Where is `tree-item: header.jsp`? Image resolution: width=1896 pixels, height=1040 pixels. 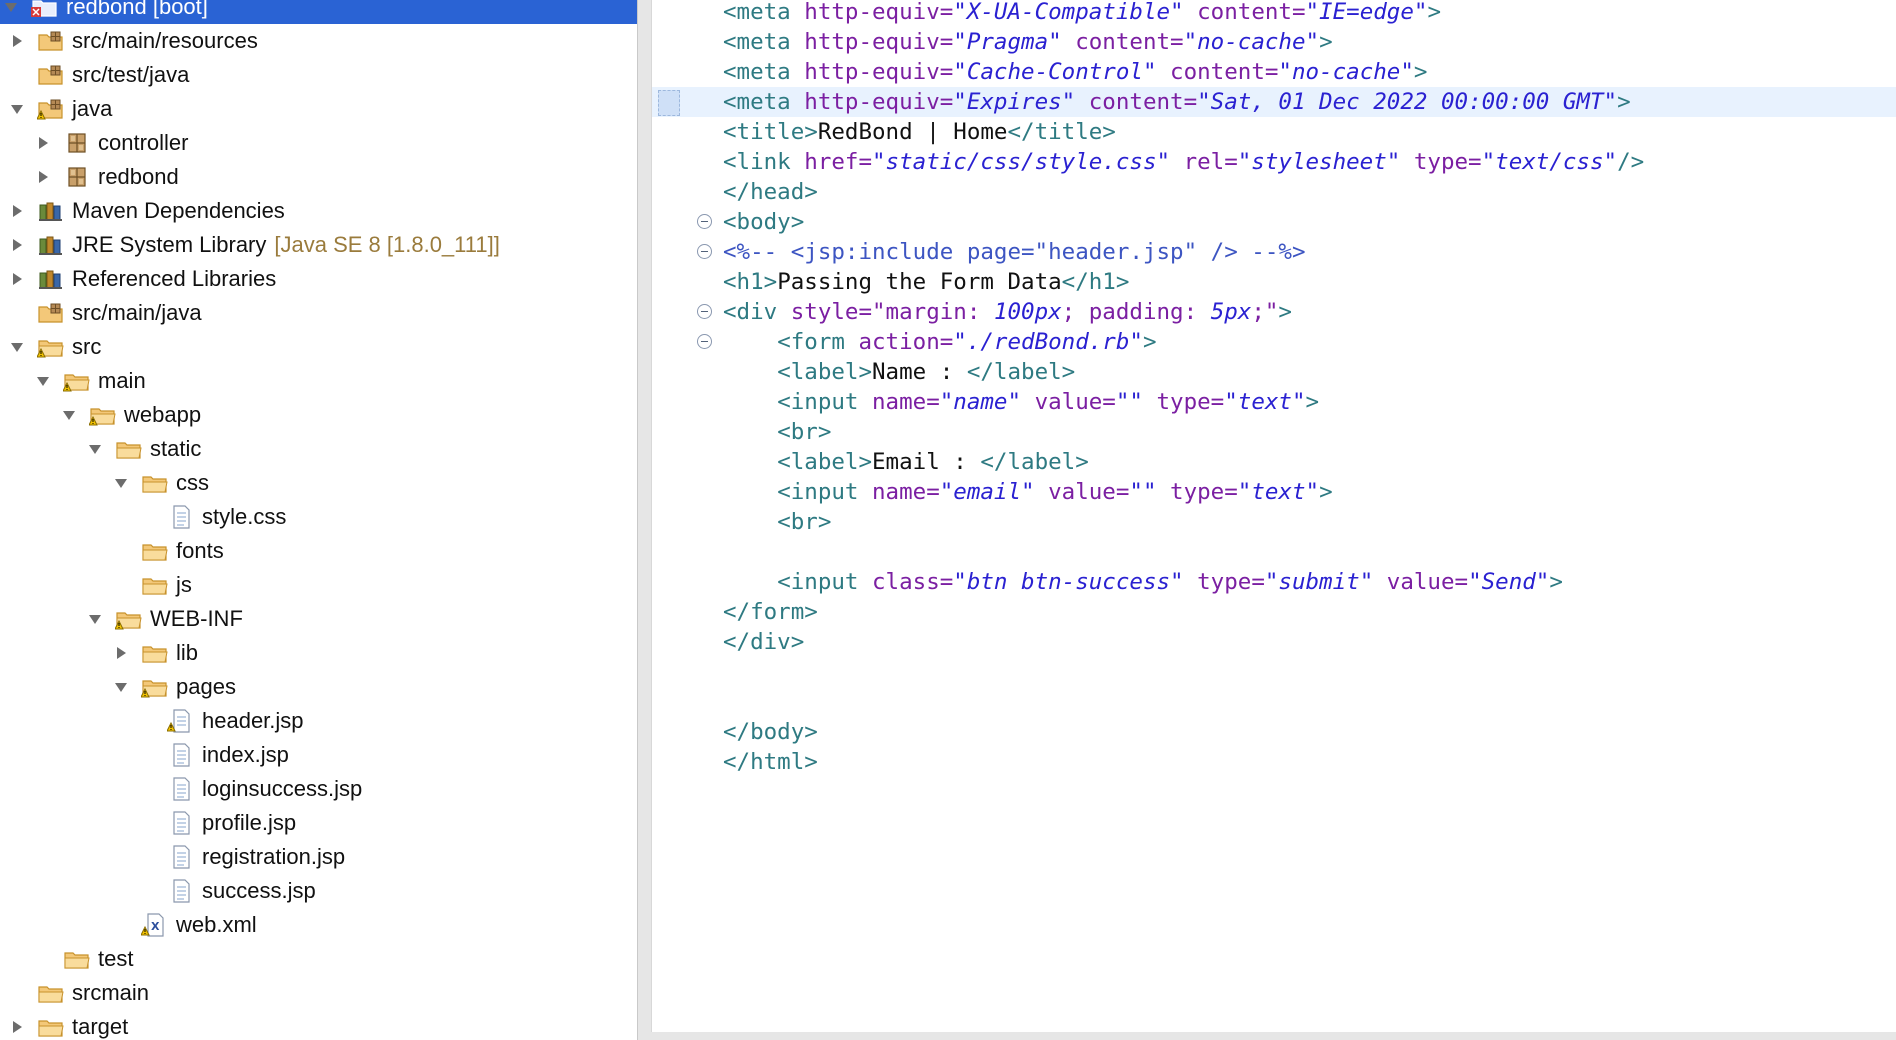
tree-item: header.jsp is located at coordinates (318, 721).